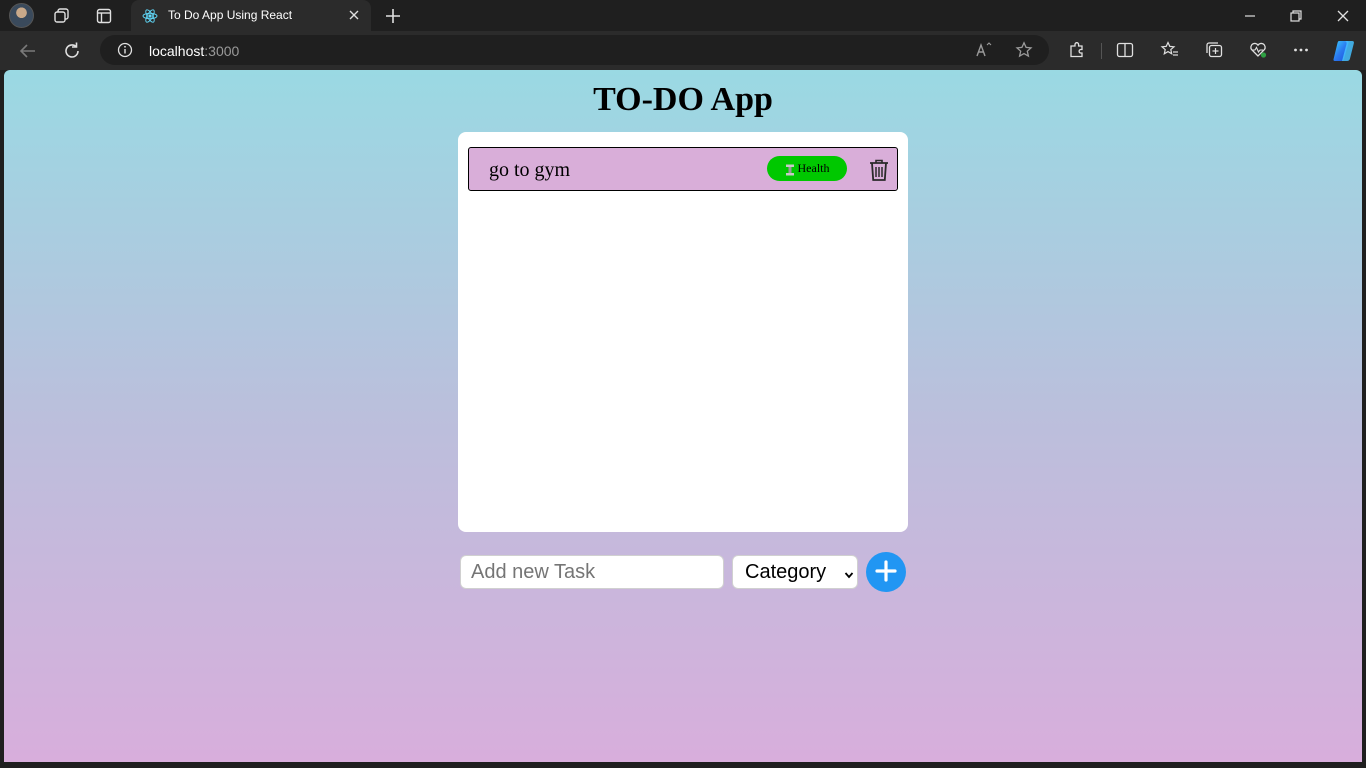  What do you see at coordinates (1077, 50) in the screenshot?
I see `puzzle-icon` at bounding box center [1077, 50].